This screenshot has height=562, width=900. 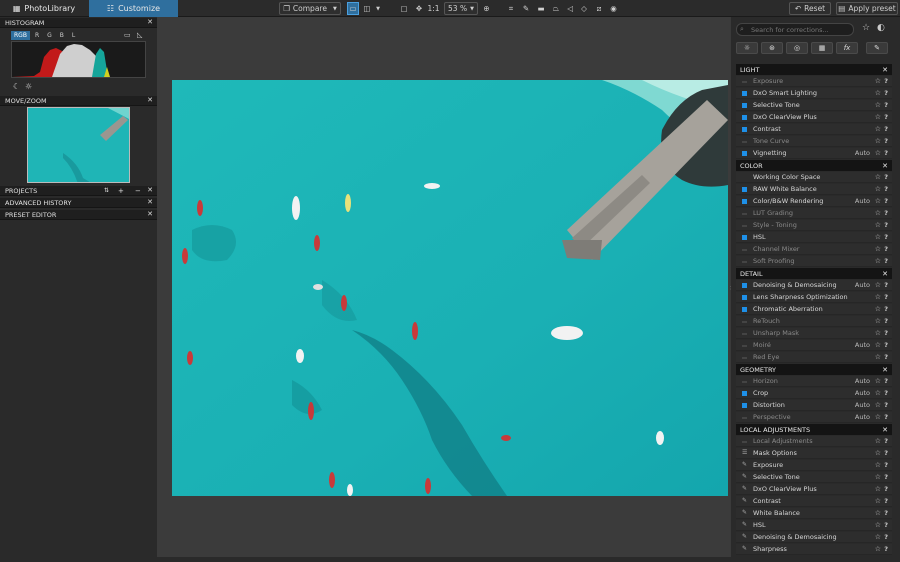 I want to click on section-geometry: GEOMETRY ✕, so click(x=814, y=369).